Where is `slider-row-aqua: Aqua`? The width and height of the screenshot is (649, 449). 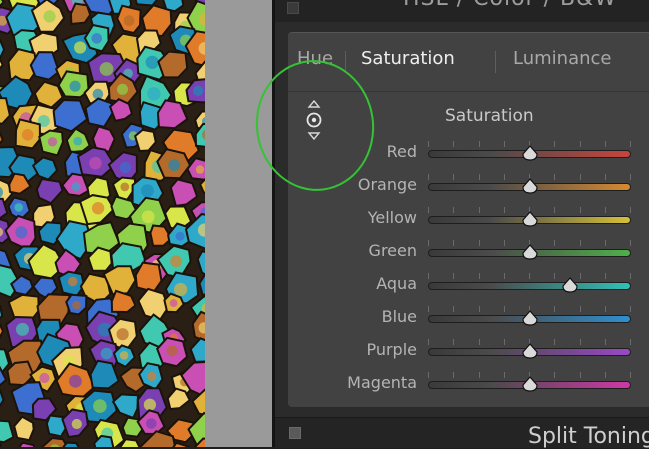 slider-row-aqua: Aqua is located at coordinates (468, 286).